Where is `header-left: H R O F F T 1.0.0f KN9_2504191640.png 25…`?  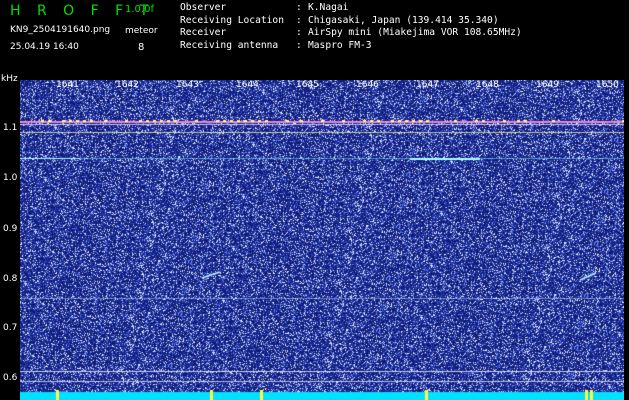
header-left: H R O F F T 1.0.0f KN9_2504191640.png 25… is located at coordinates (90, 29).